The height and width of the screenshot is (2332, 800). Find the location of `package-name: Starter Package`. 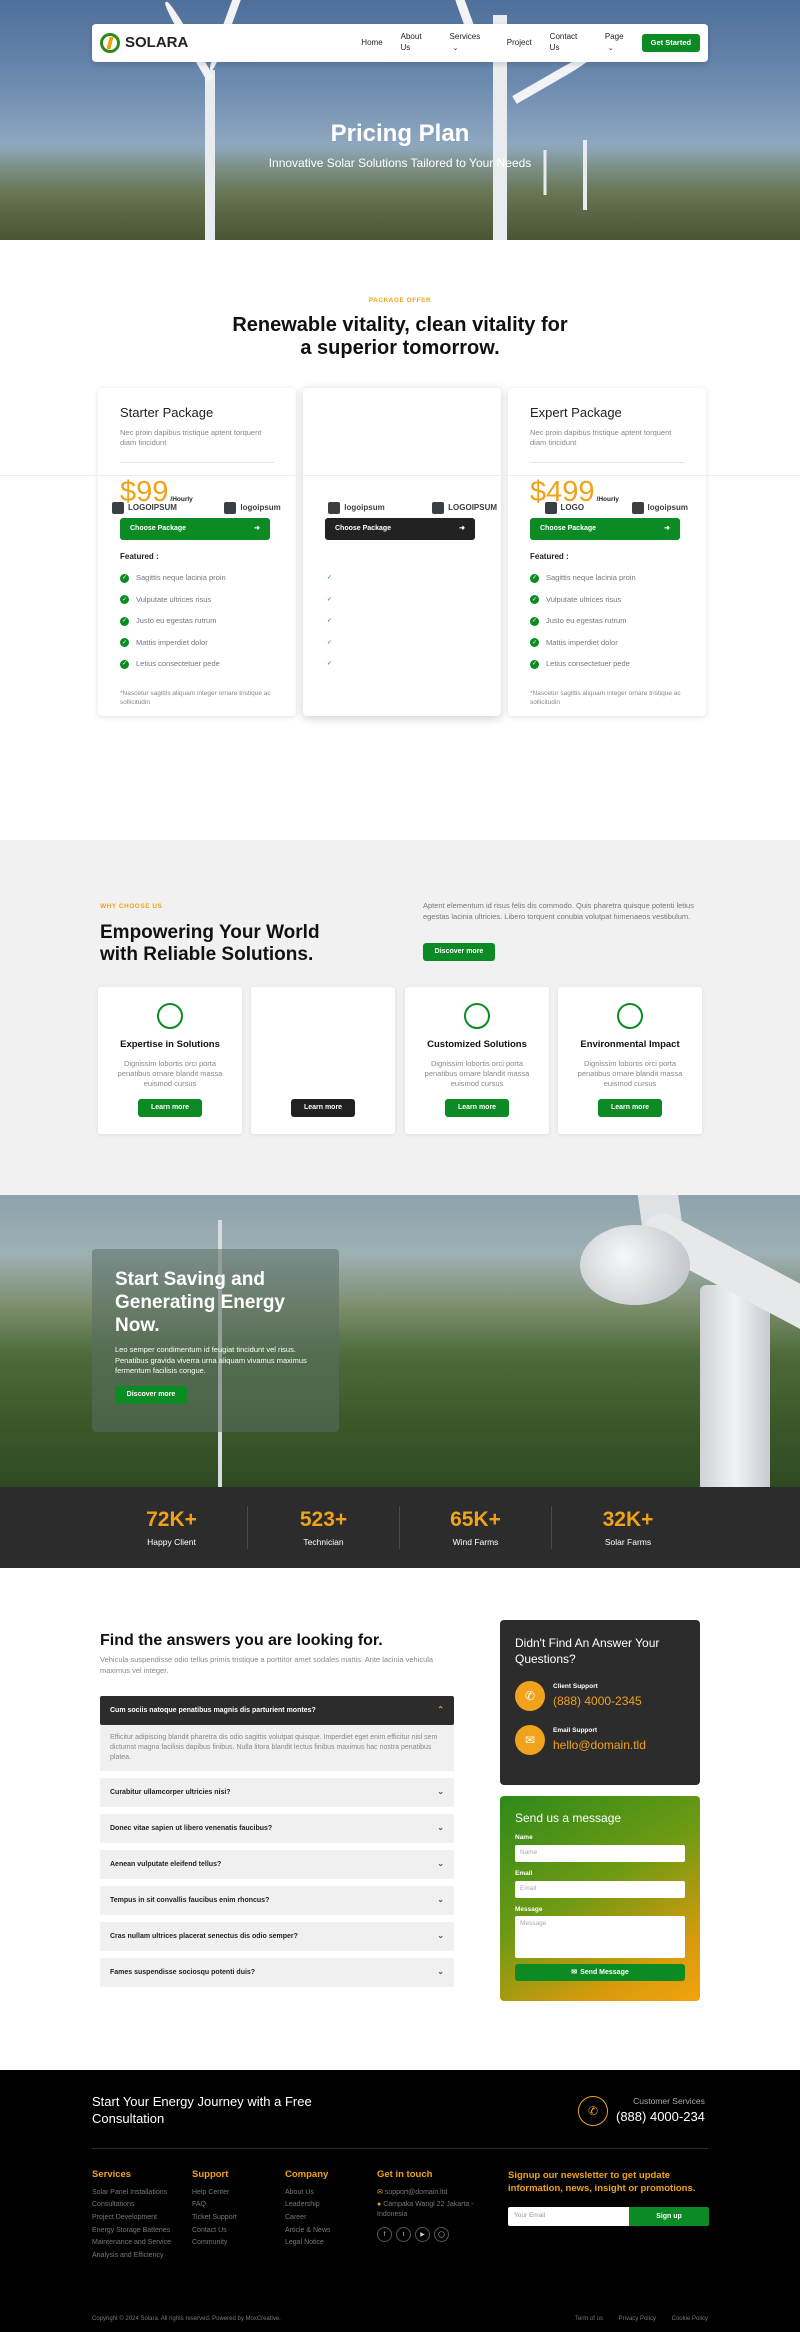

package-name: Starter Package is located at coordinates (167, 412).